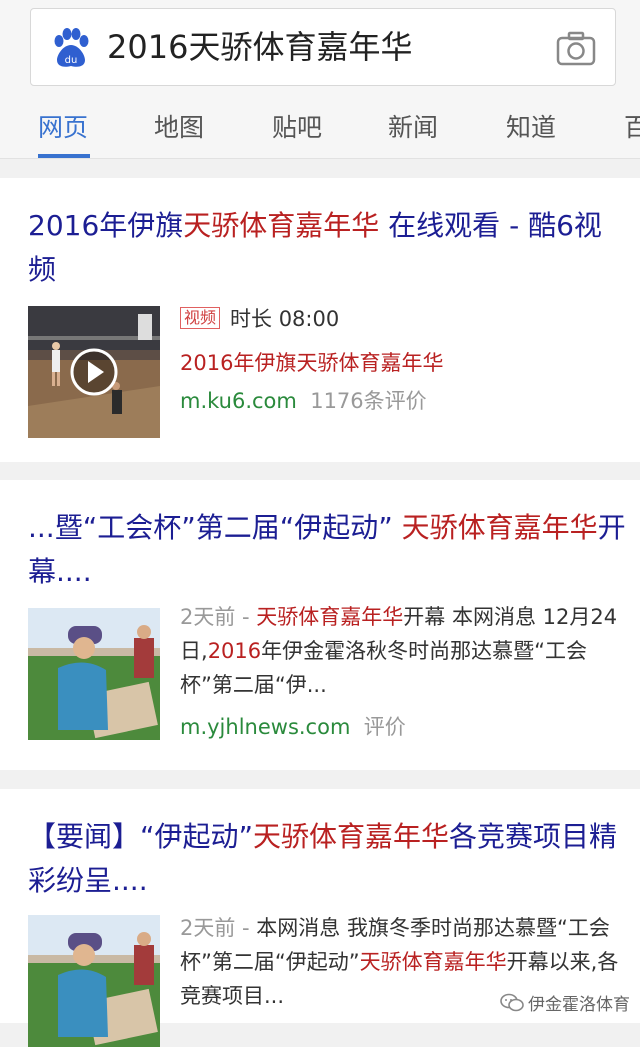 Image resolution: width=640 pixels, height=1047 pixels. I want to click on result-url: m.ku6.com, so click(238, 401).